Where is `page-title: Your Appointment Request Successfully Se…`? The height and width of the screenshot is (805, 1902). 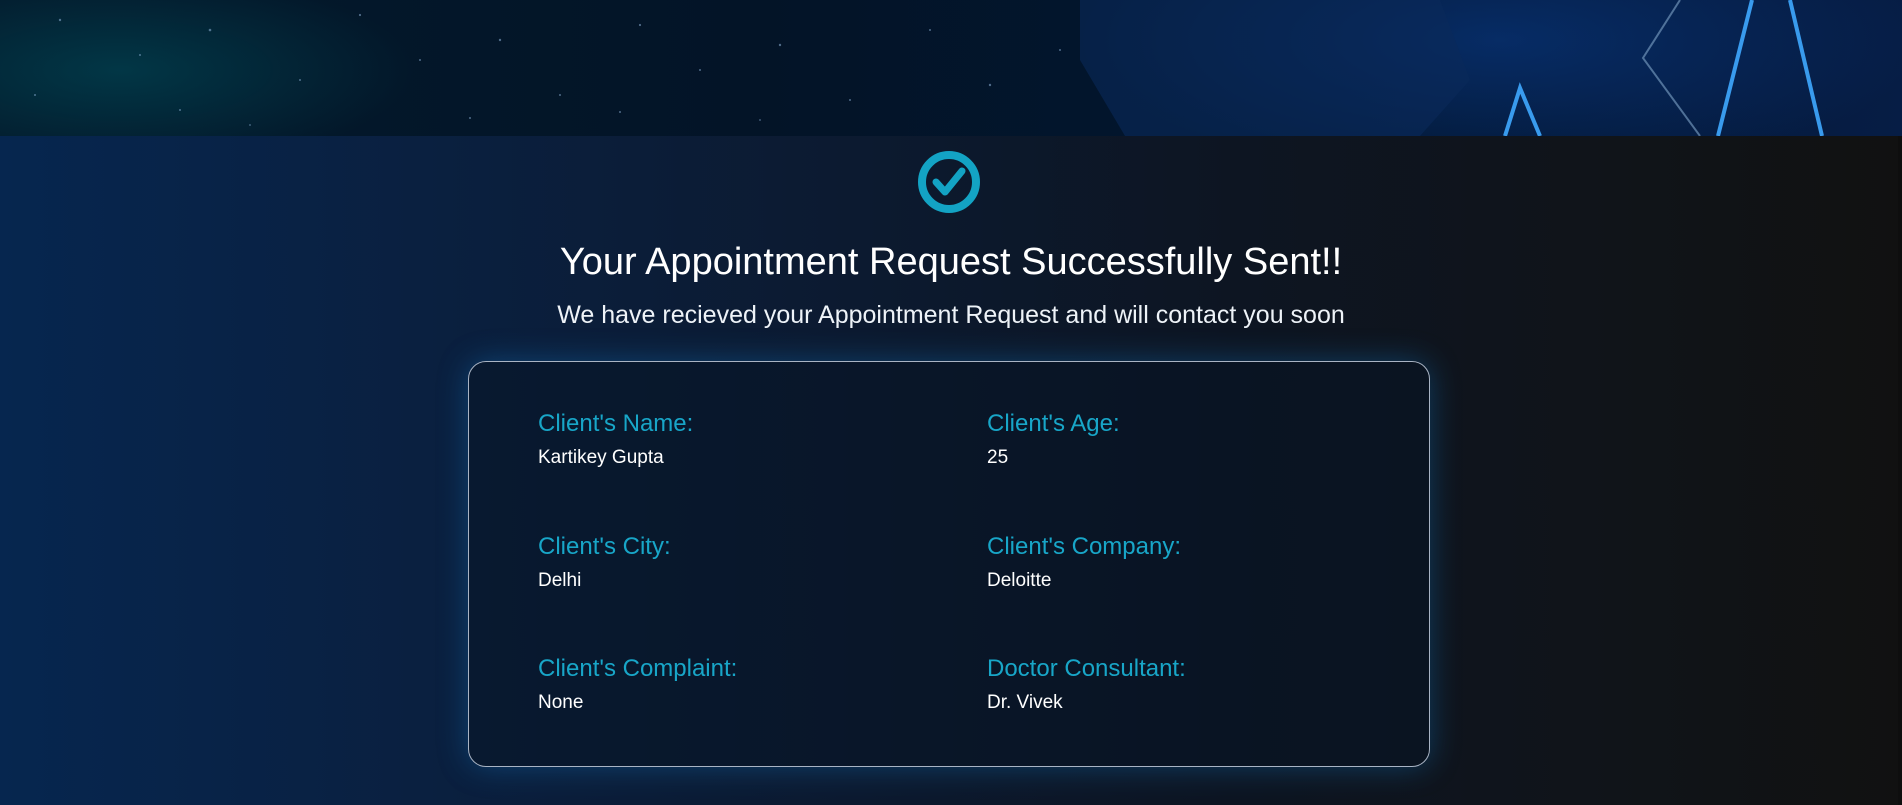 page-title: Your Appointment Request Successfully Se… is located at coordinates (951, 262).